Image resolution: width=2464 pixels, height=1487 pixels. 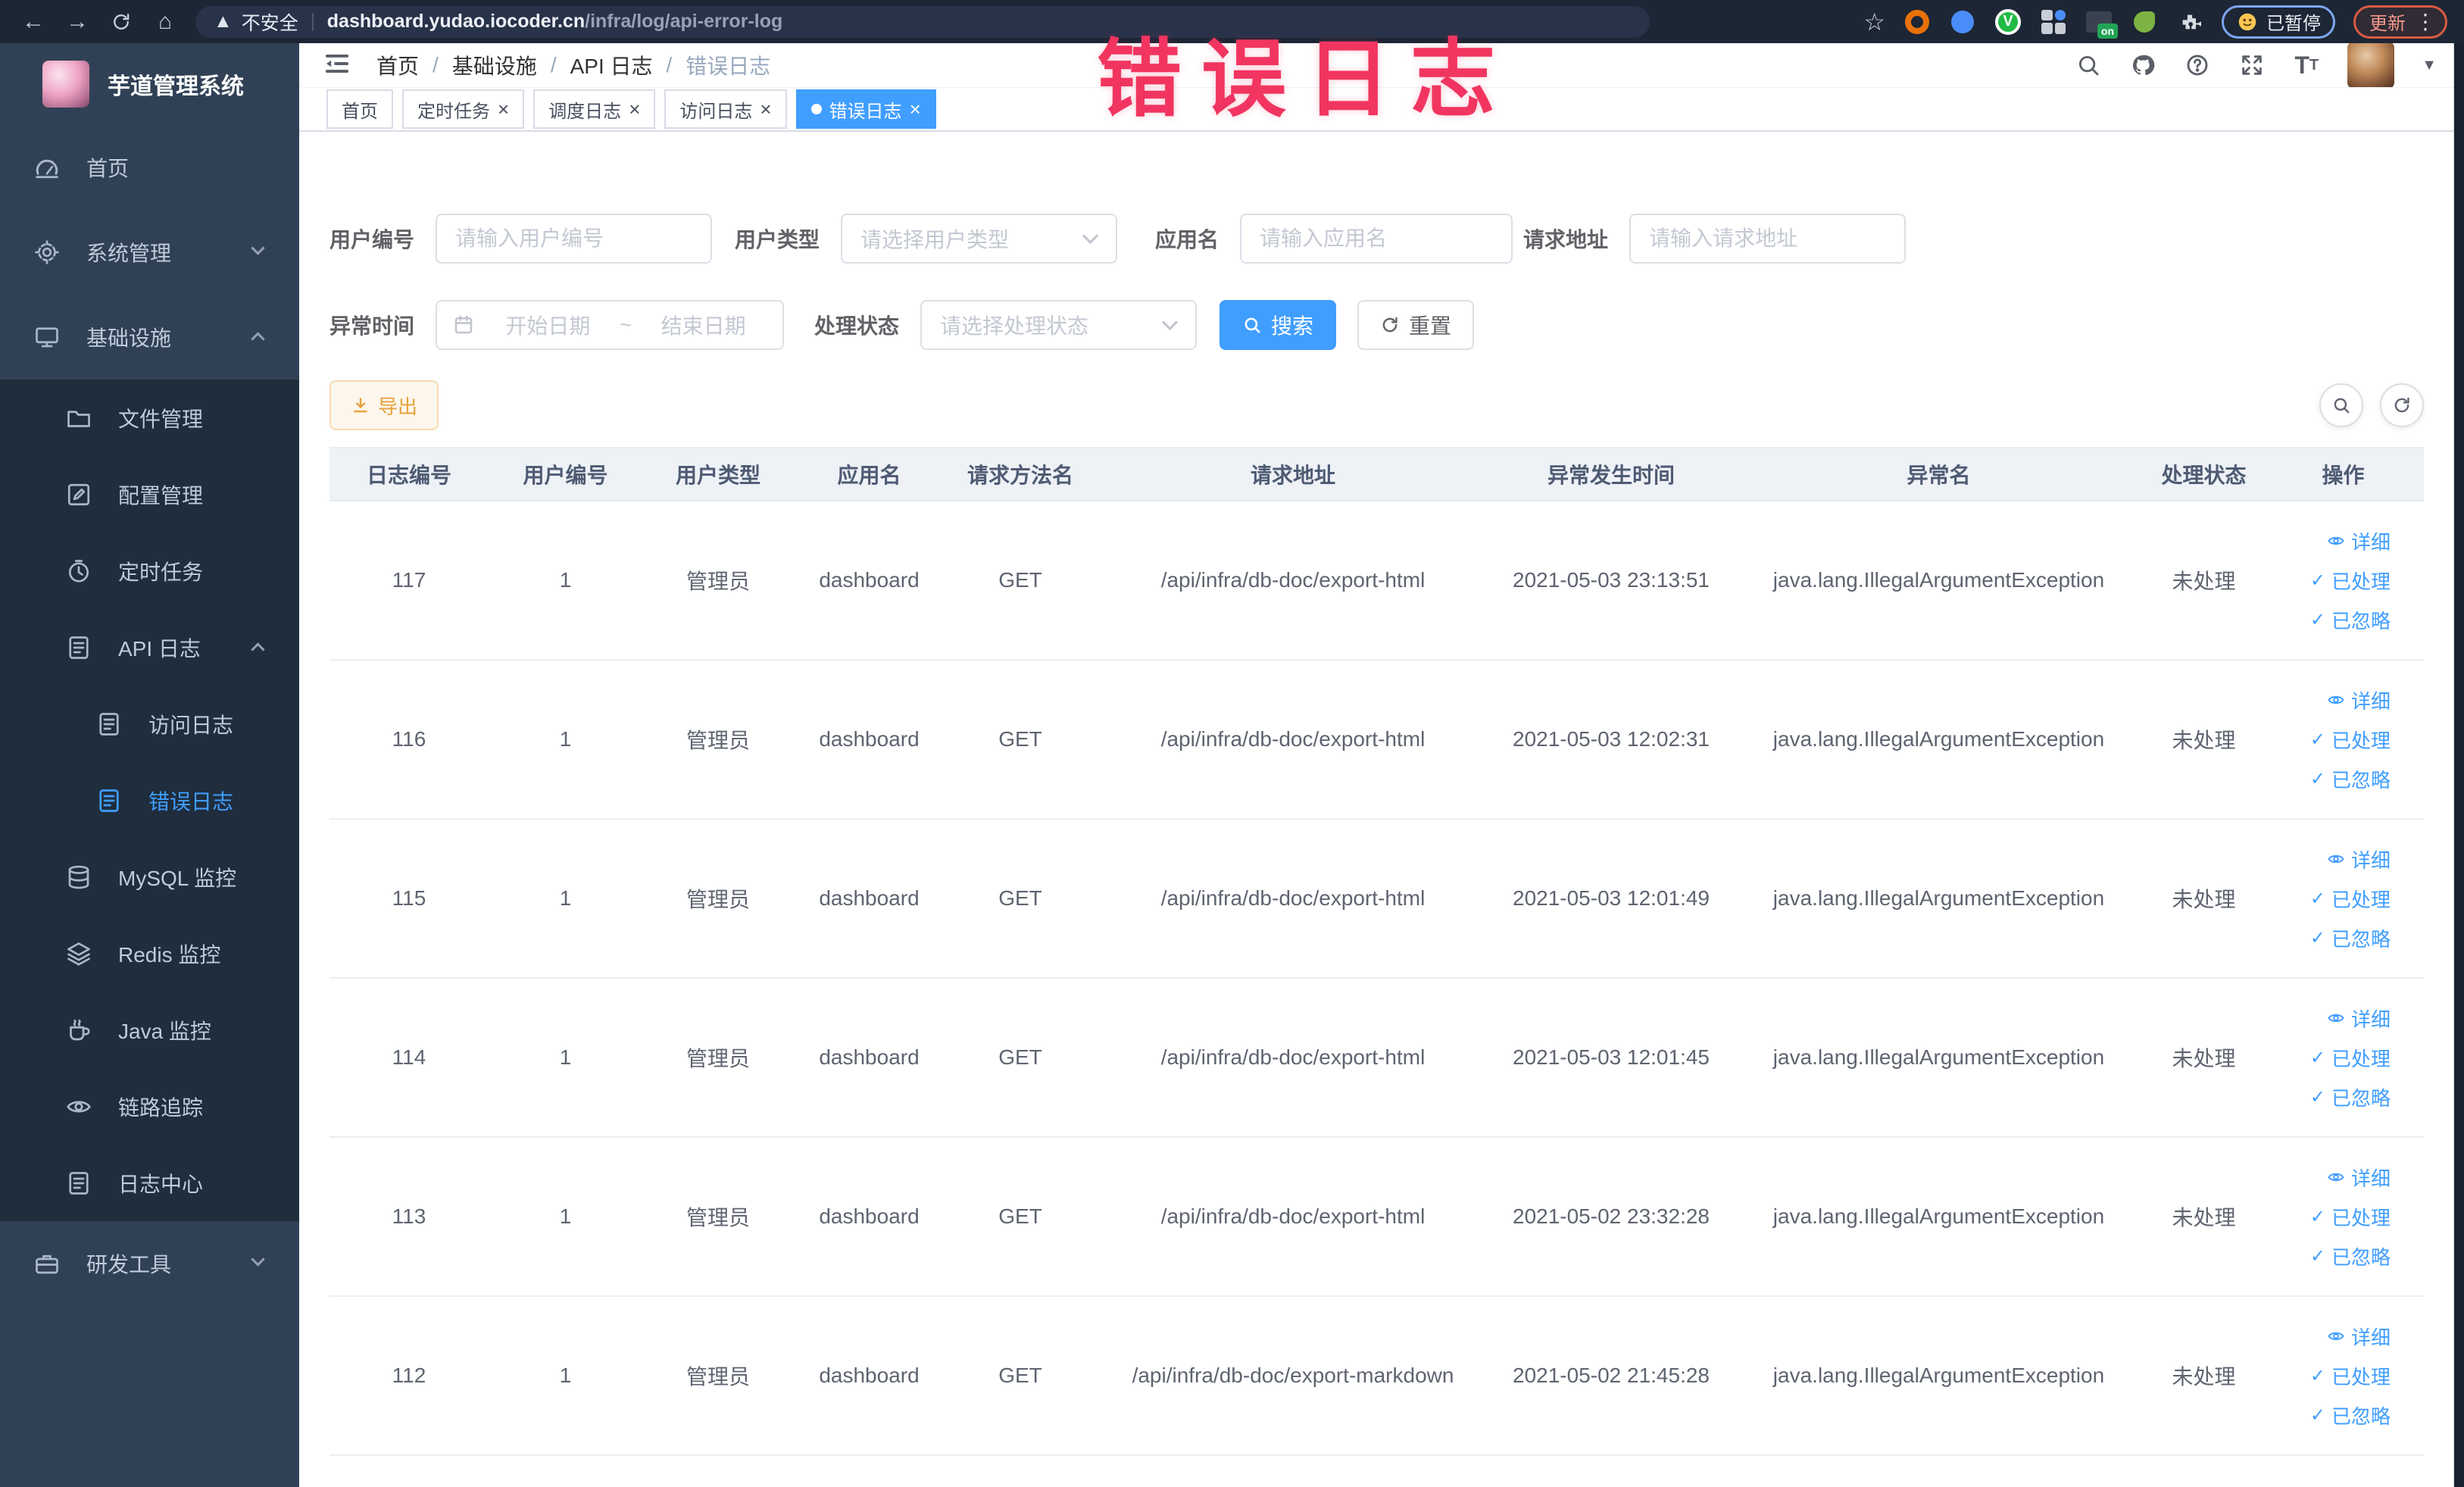 What do you see at coordinates (397, 65) in the screenshot?
I see `breadcrumb-item: 首页` at bounding box center [397, 65].